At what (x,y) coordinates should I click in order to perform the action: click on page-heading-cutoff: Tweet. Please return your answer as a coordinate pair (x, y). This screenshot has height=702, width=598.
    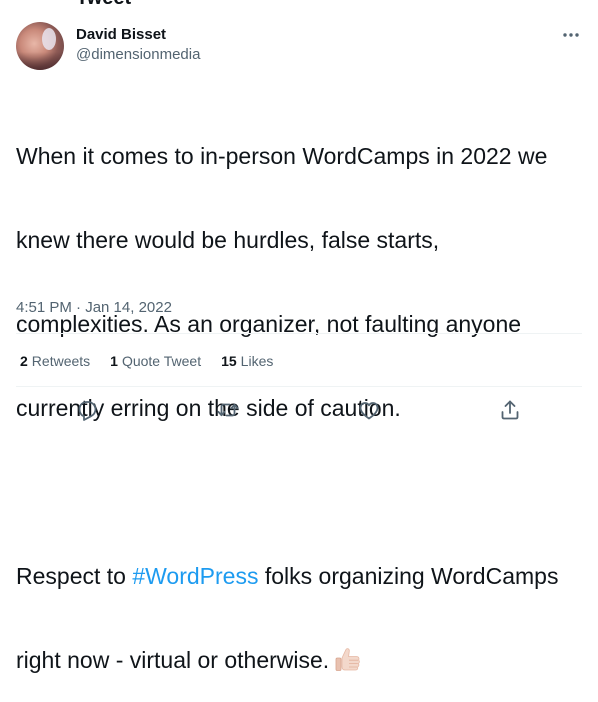
    Looking at the image, I should click on (103, 4).